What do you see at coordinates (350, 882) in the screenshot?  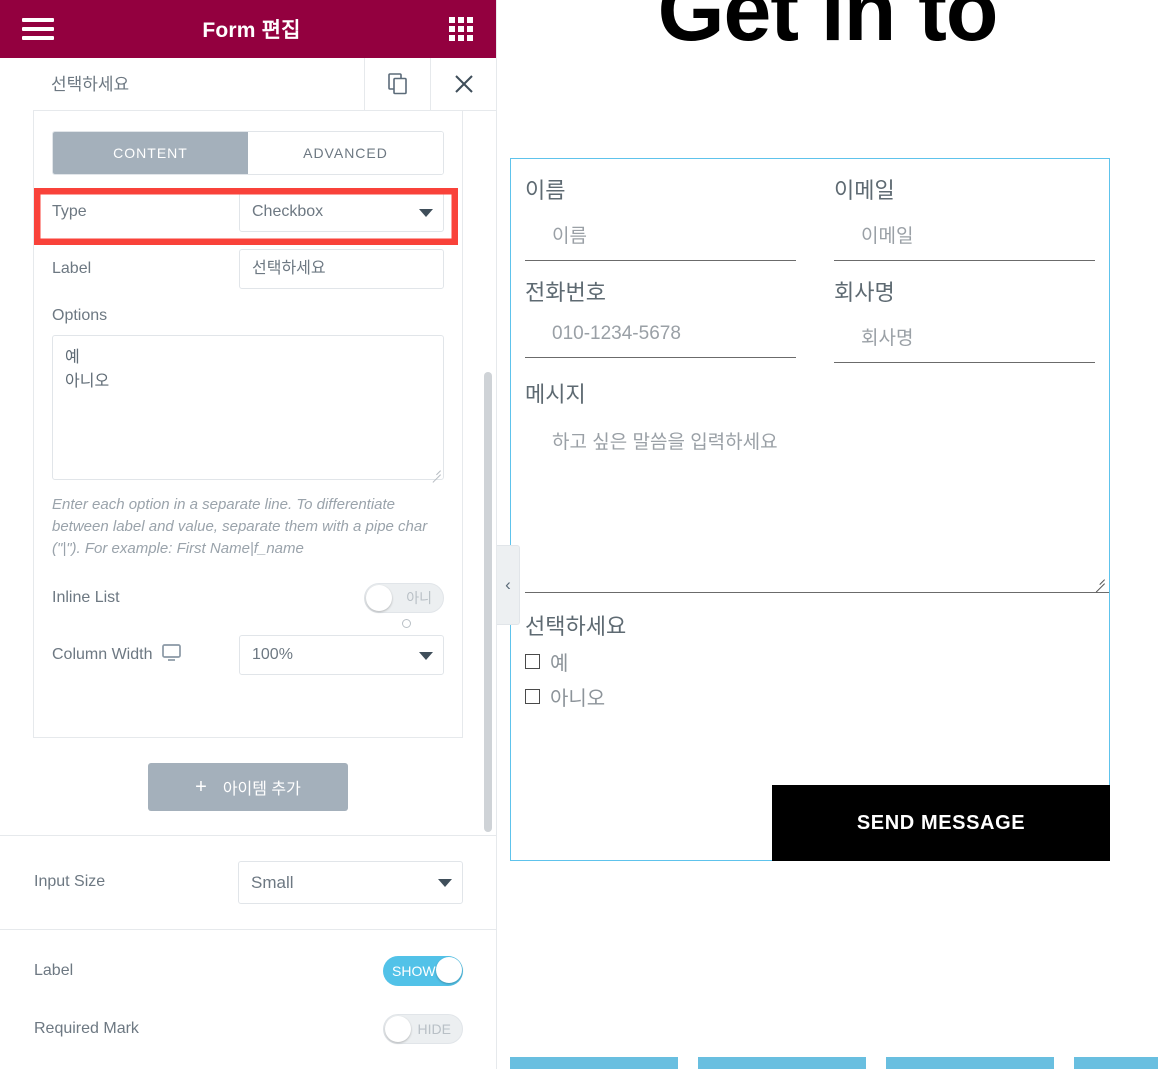 I see `input-size-select: Small` at bounding box center [350, 882].